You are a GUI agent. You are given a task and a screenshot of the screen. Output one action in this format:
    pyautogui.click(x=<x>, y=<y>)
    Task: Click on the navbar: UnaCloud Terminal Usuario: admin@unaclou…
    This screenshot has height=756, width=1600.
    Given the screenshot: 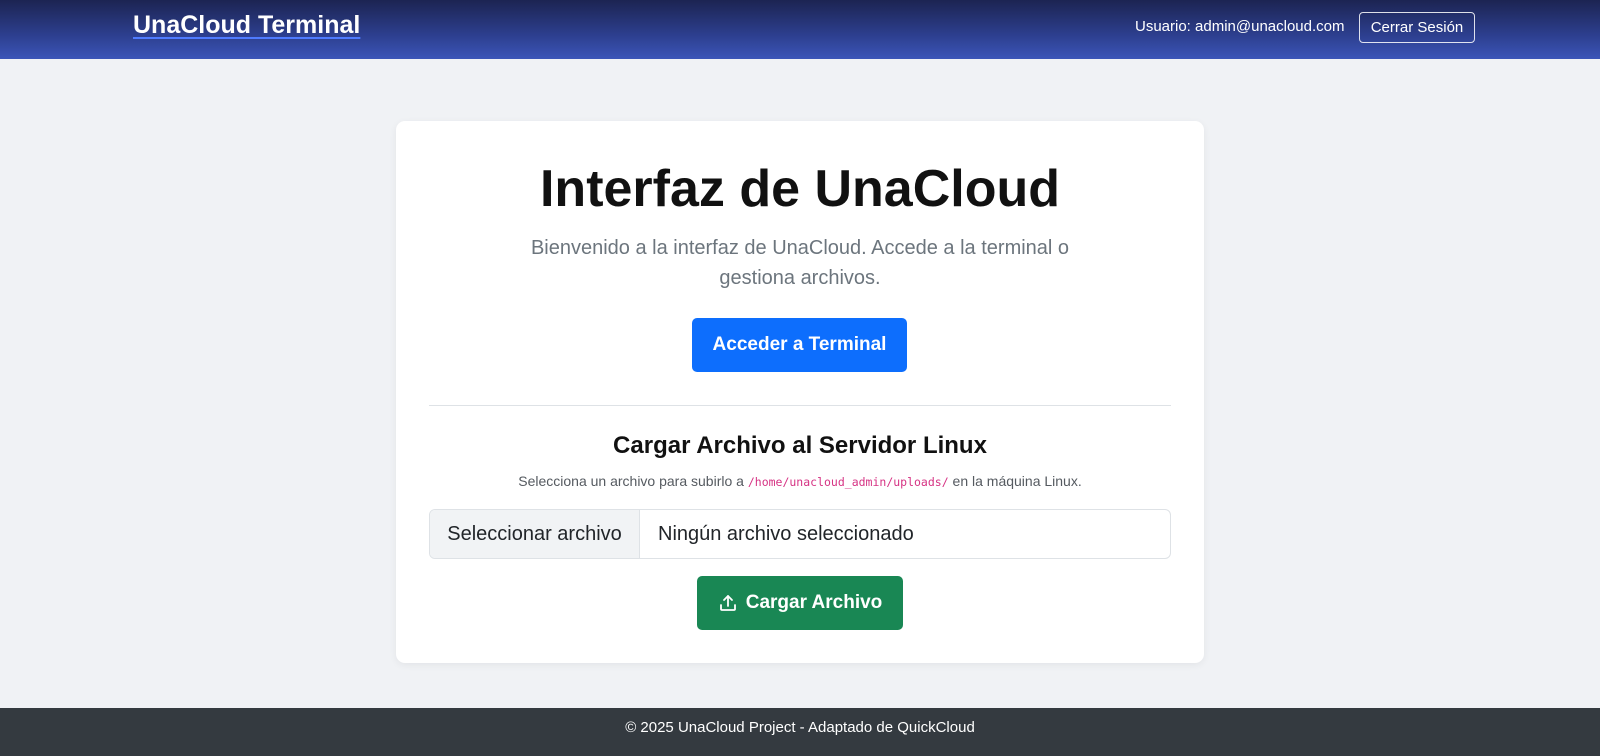 What is the action you would take?
    pyautogui.click(x=800, y=29)
    